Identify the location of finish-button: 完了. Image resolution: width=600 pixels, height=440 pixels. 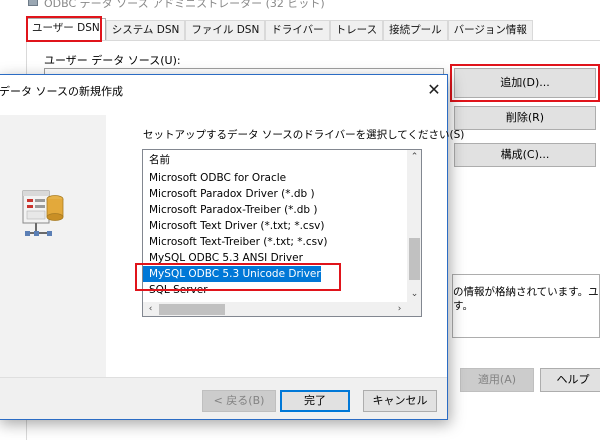
(315, 401).